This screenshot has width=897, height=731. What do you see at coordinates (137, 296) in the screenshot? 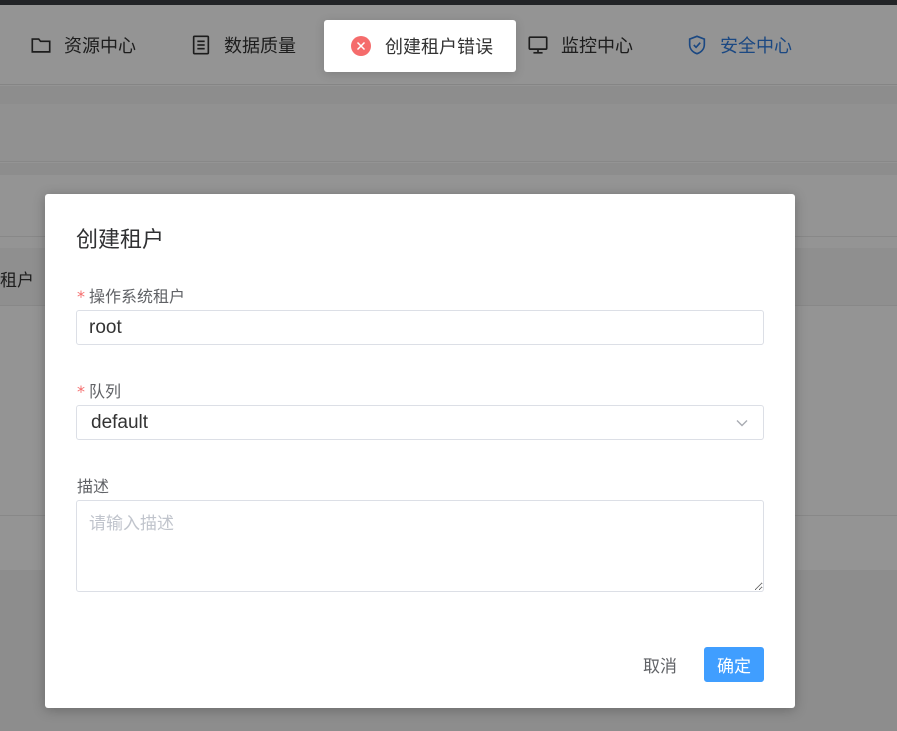
I see `tenant-label-text: 操作系统租户` at bounding box center [137, 296].